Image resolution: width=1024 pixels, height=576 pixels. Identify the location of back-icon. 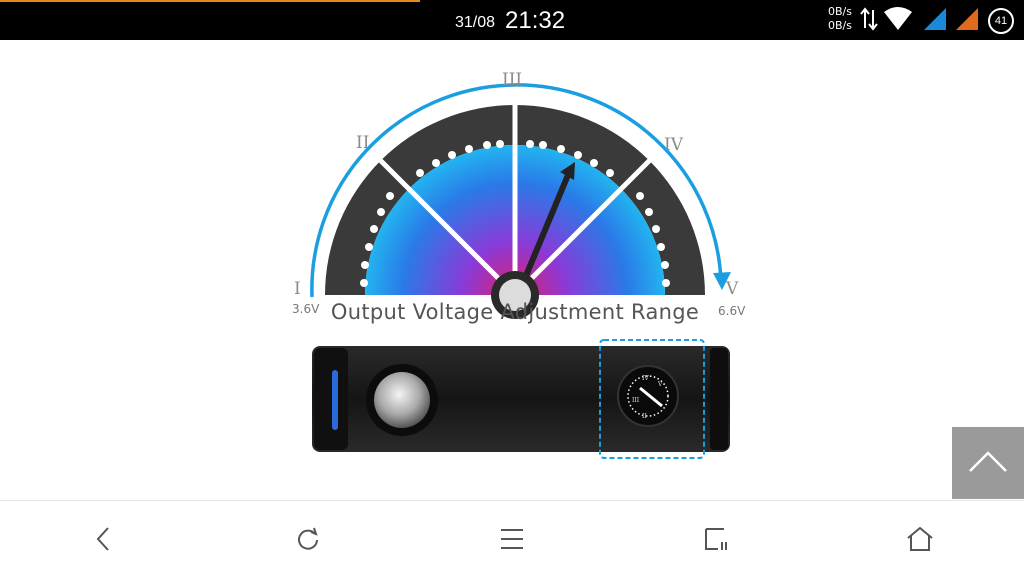
(102, 539).